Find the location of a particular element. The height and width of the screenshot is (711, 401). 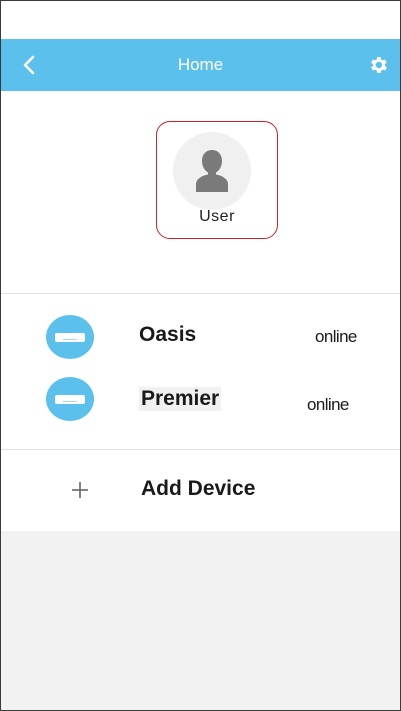

person-icon is located at coordinates (212, 171).